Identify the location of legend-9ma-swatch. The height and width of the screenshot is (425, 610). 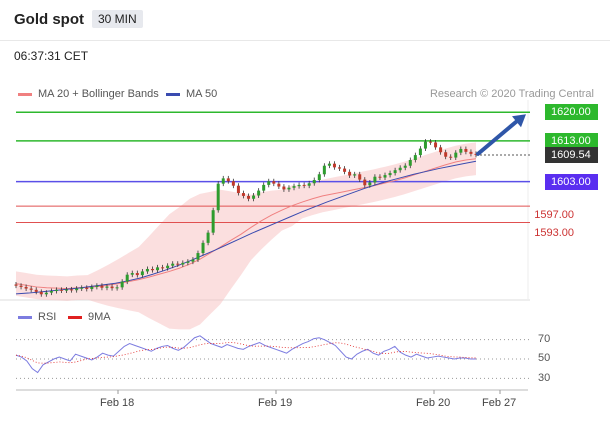
(75, 317).